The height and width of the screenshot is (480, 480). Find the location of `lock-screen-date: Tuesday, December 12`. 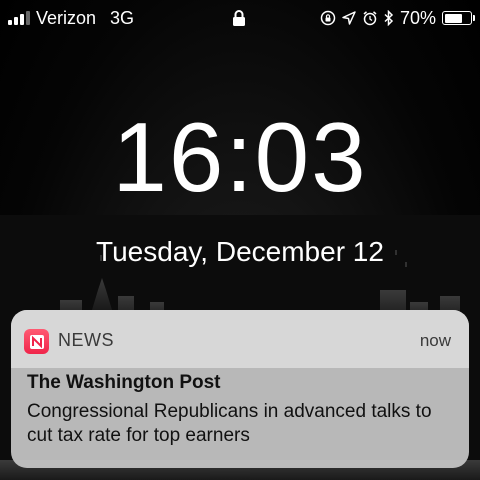

lock-screen-date: Tuesday, December 12 is located at coordinates (240, 251).